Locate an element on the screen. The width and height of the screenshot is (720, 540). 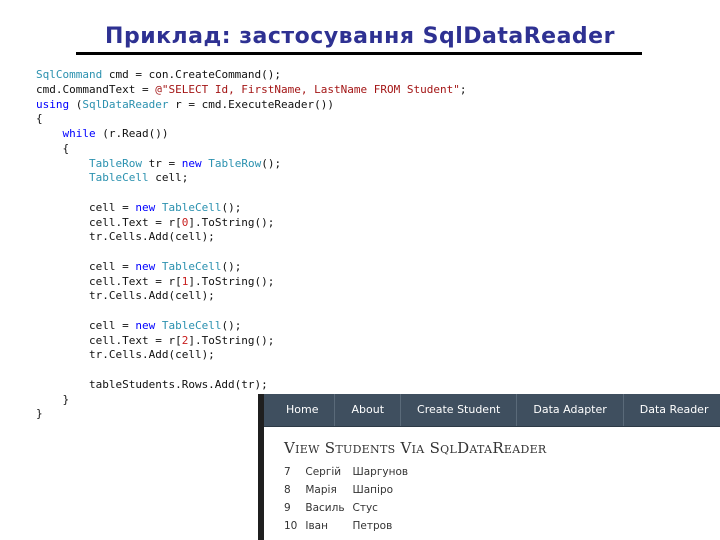
student-id-cell: 7 is located at coordinates (287, 472).